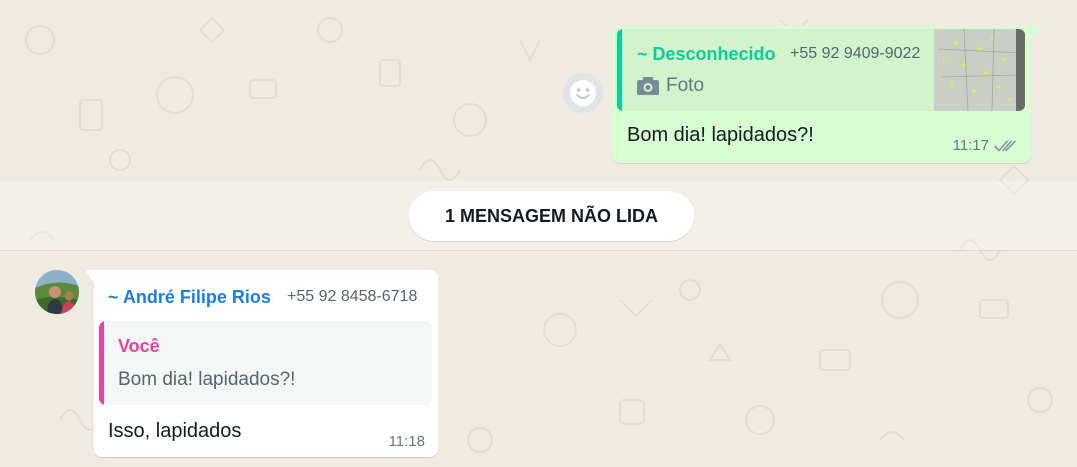  I want to click on media-type-label: Foto, so click(685, 85).